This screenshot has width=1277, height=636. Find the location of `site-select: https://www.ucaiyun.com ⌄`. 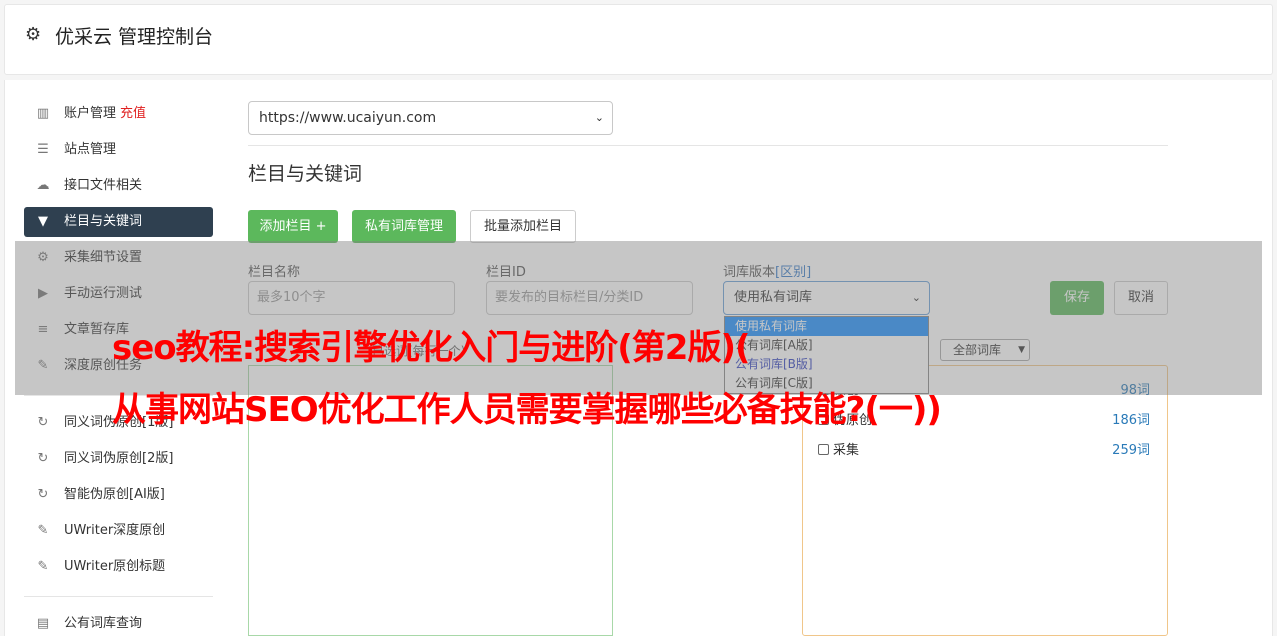

site-select: https://www.ucaiyun.com ⌄ is located at coordinates (430, 118).